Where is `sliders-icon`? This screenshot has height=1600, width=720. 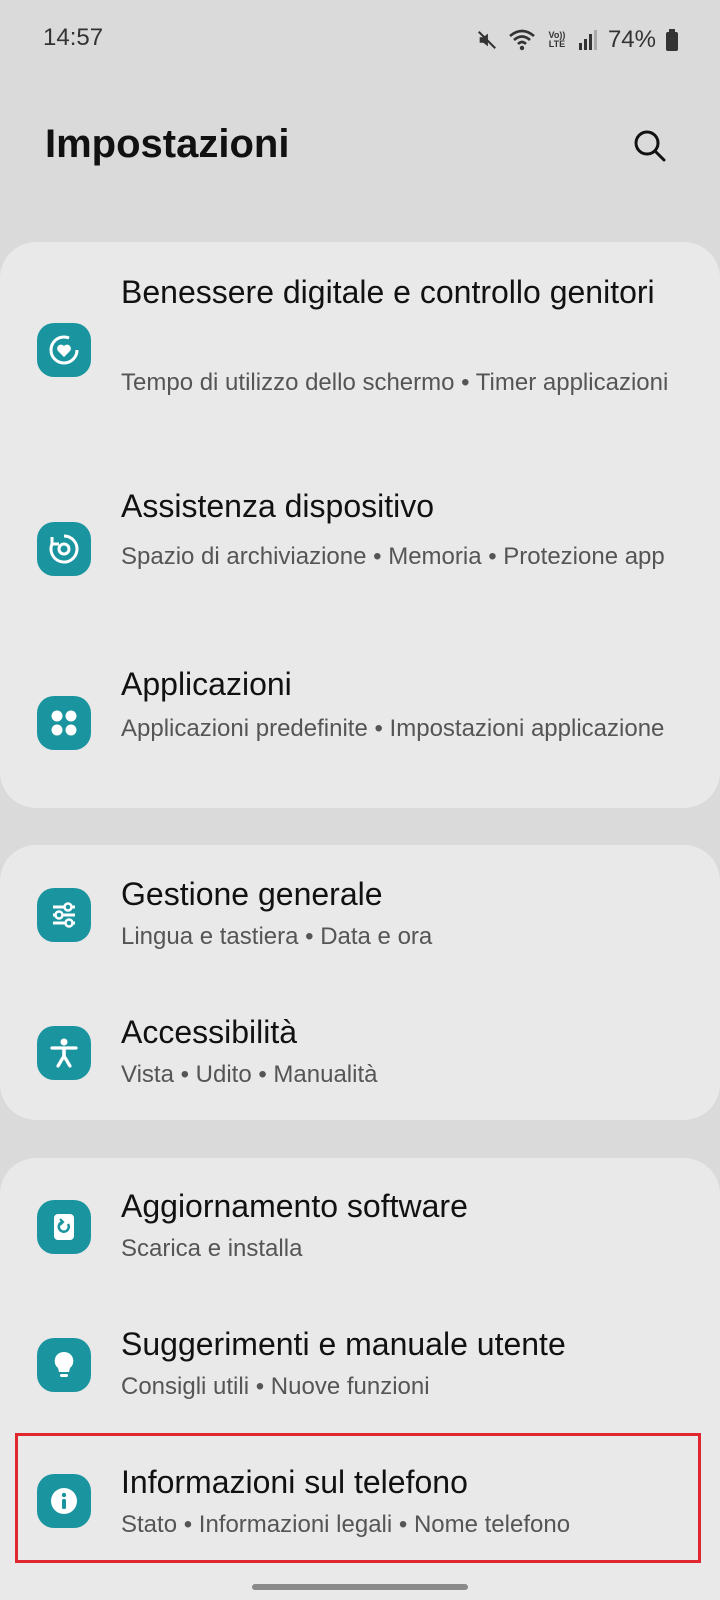
sliders-icon is located at coordinates (64, 915).